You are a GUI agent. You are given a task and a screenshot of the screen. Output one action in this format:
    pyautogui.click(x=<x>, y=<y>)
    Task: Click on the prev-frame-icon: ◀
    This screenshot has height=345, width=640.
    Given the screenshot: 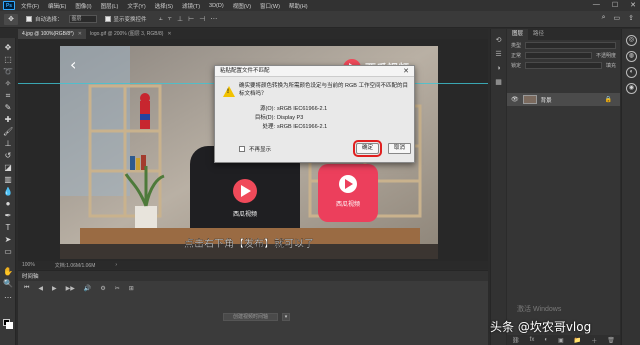 What is the action you would take?
    pyautogui.click(x=40, y=288)
    